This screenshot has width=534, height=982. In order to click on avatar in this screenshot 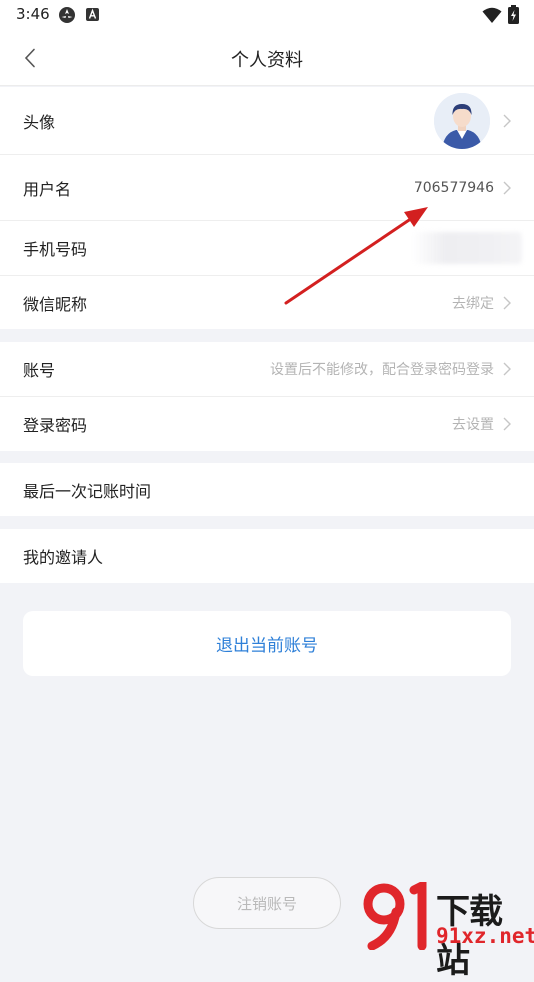, I will do `click(462, 120)`.